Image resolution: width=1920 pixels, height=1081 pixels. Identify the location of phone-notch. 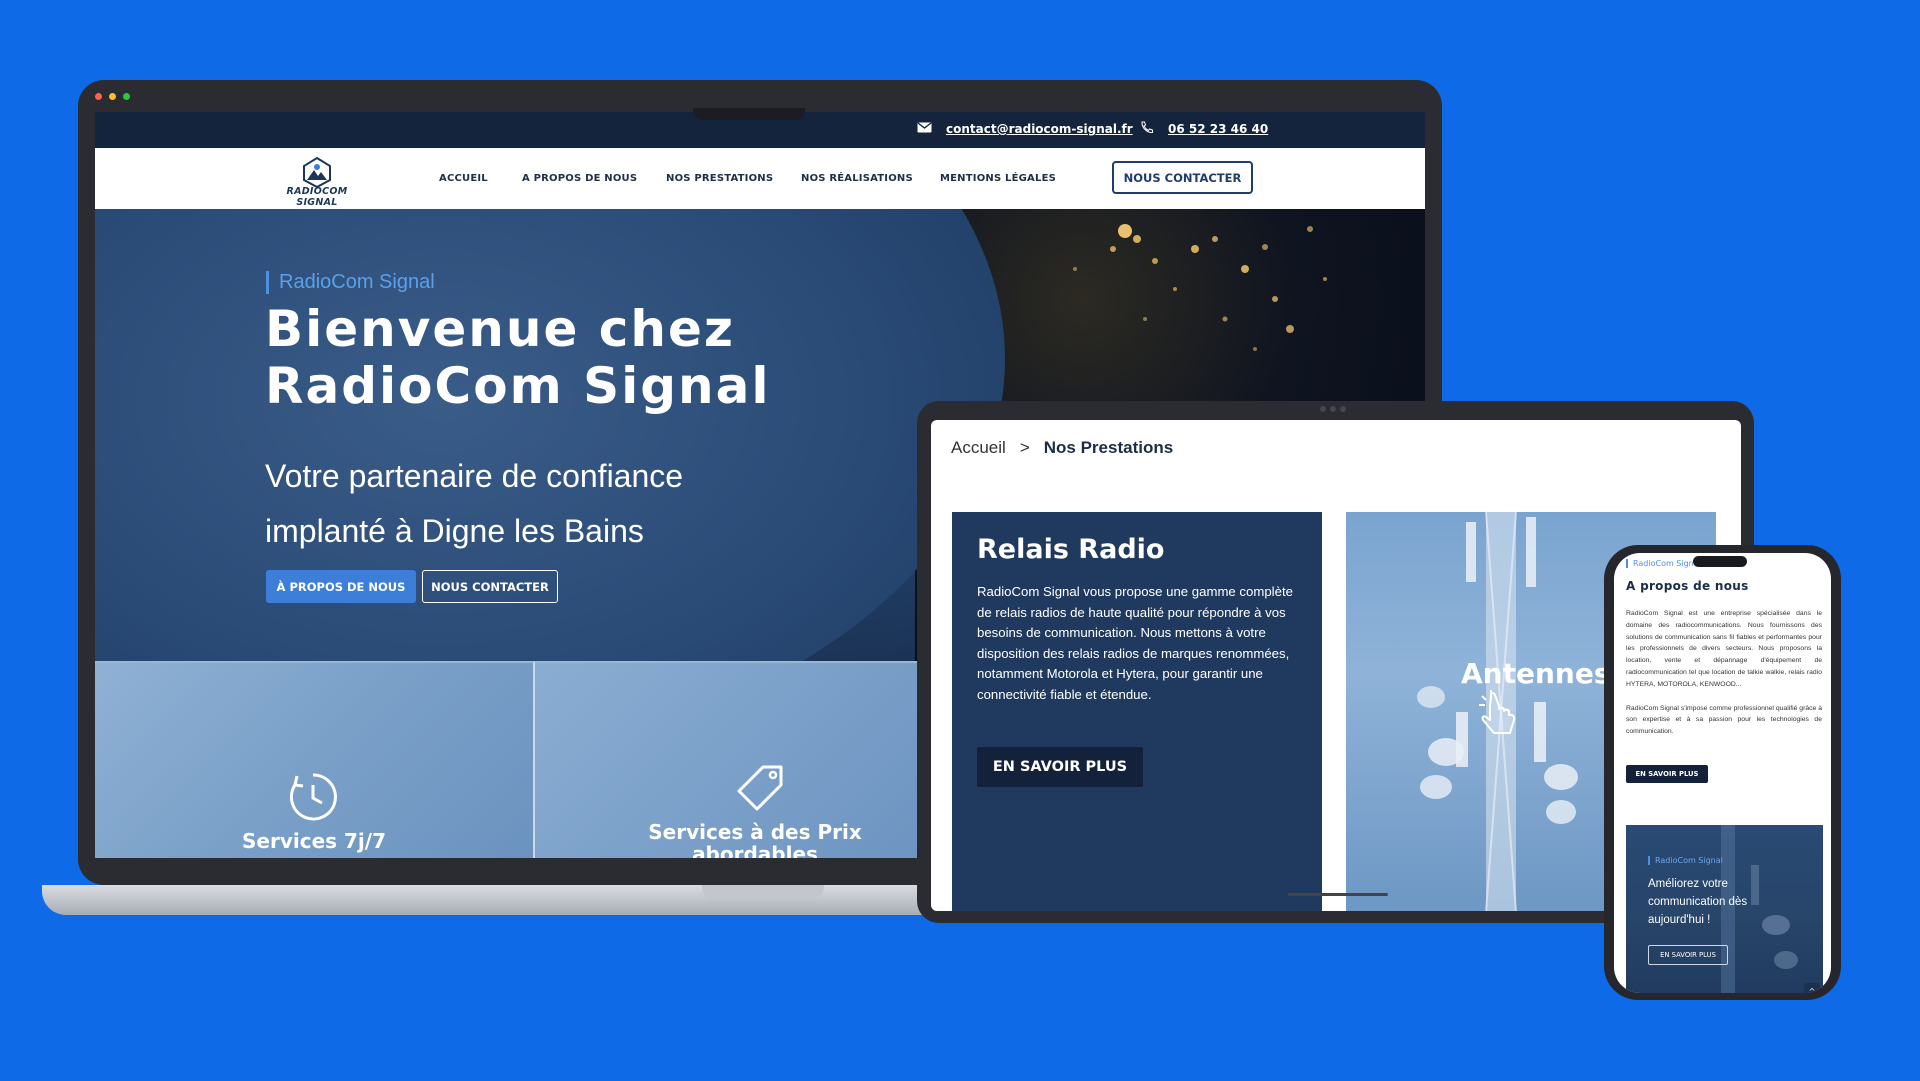
(1720, 561).